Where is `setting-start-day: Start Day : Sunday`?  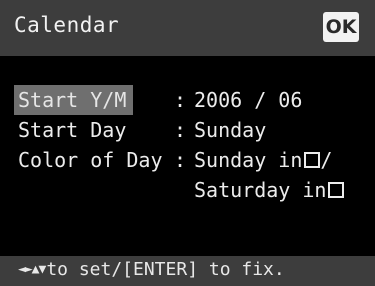
setting-start-day: Start Day : Sunday is located at coordinates (189, 130).